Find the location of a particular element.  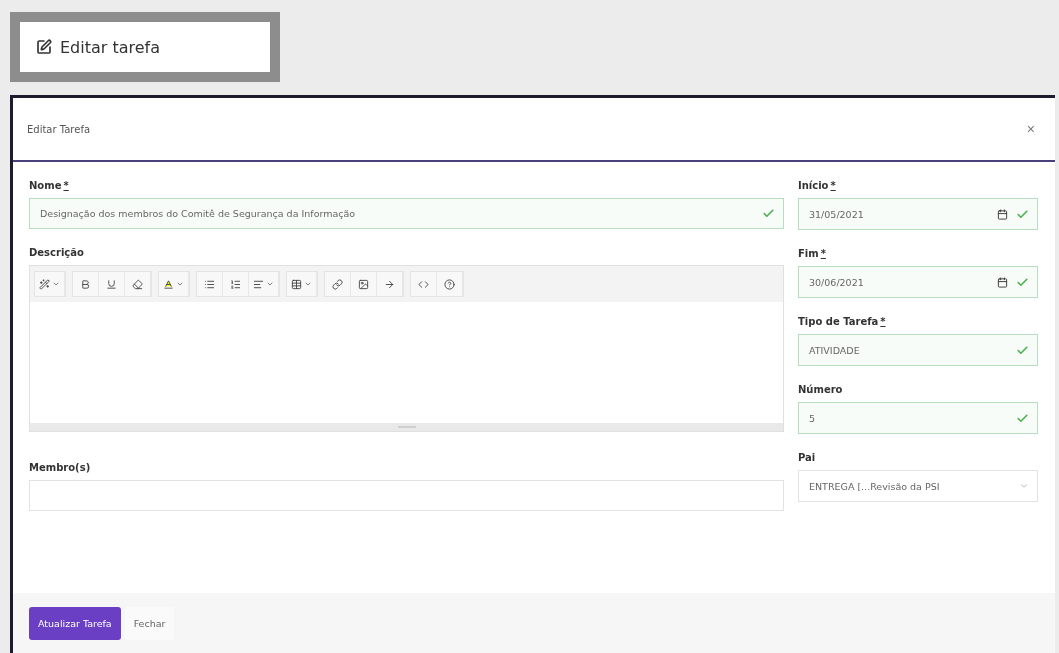

field-label: Fim * is located at coordinates (812, 253).